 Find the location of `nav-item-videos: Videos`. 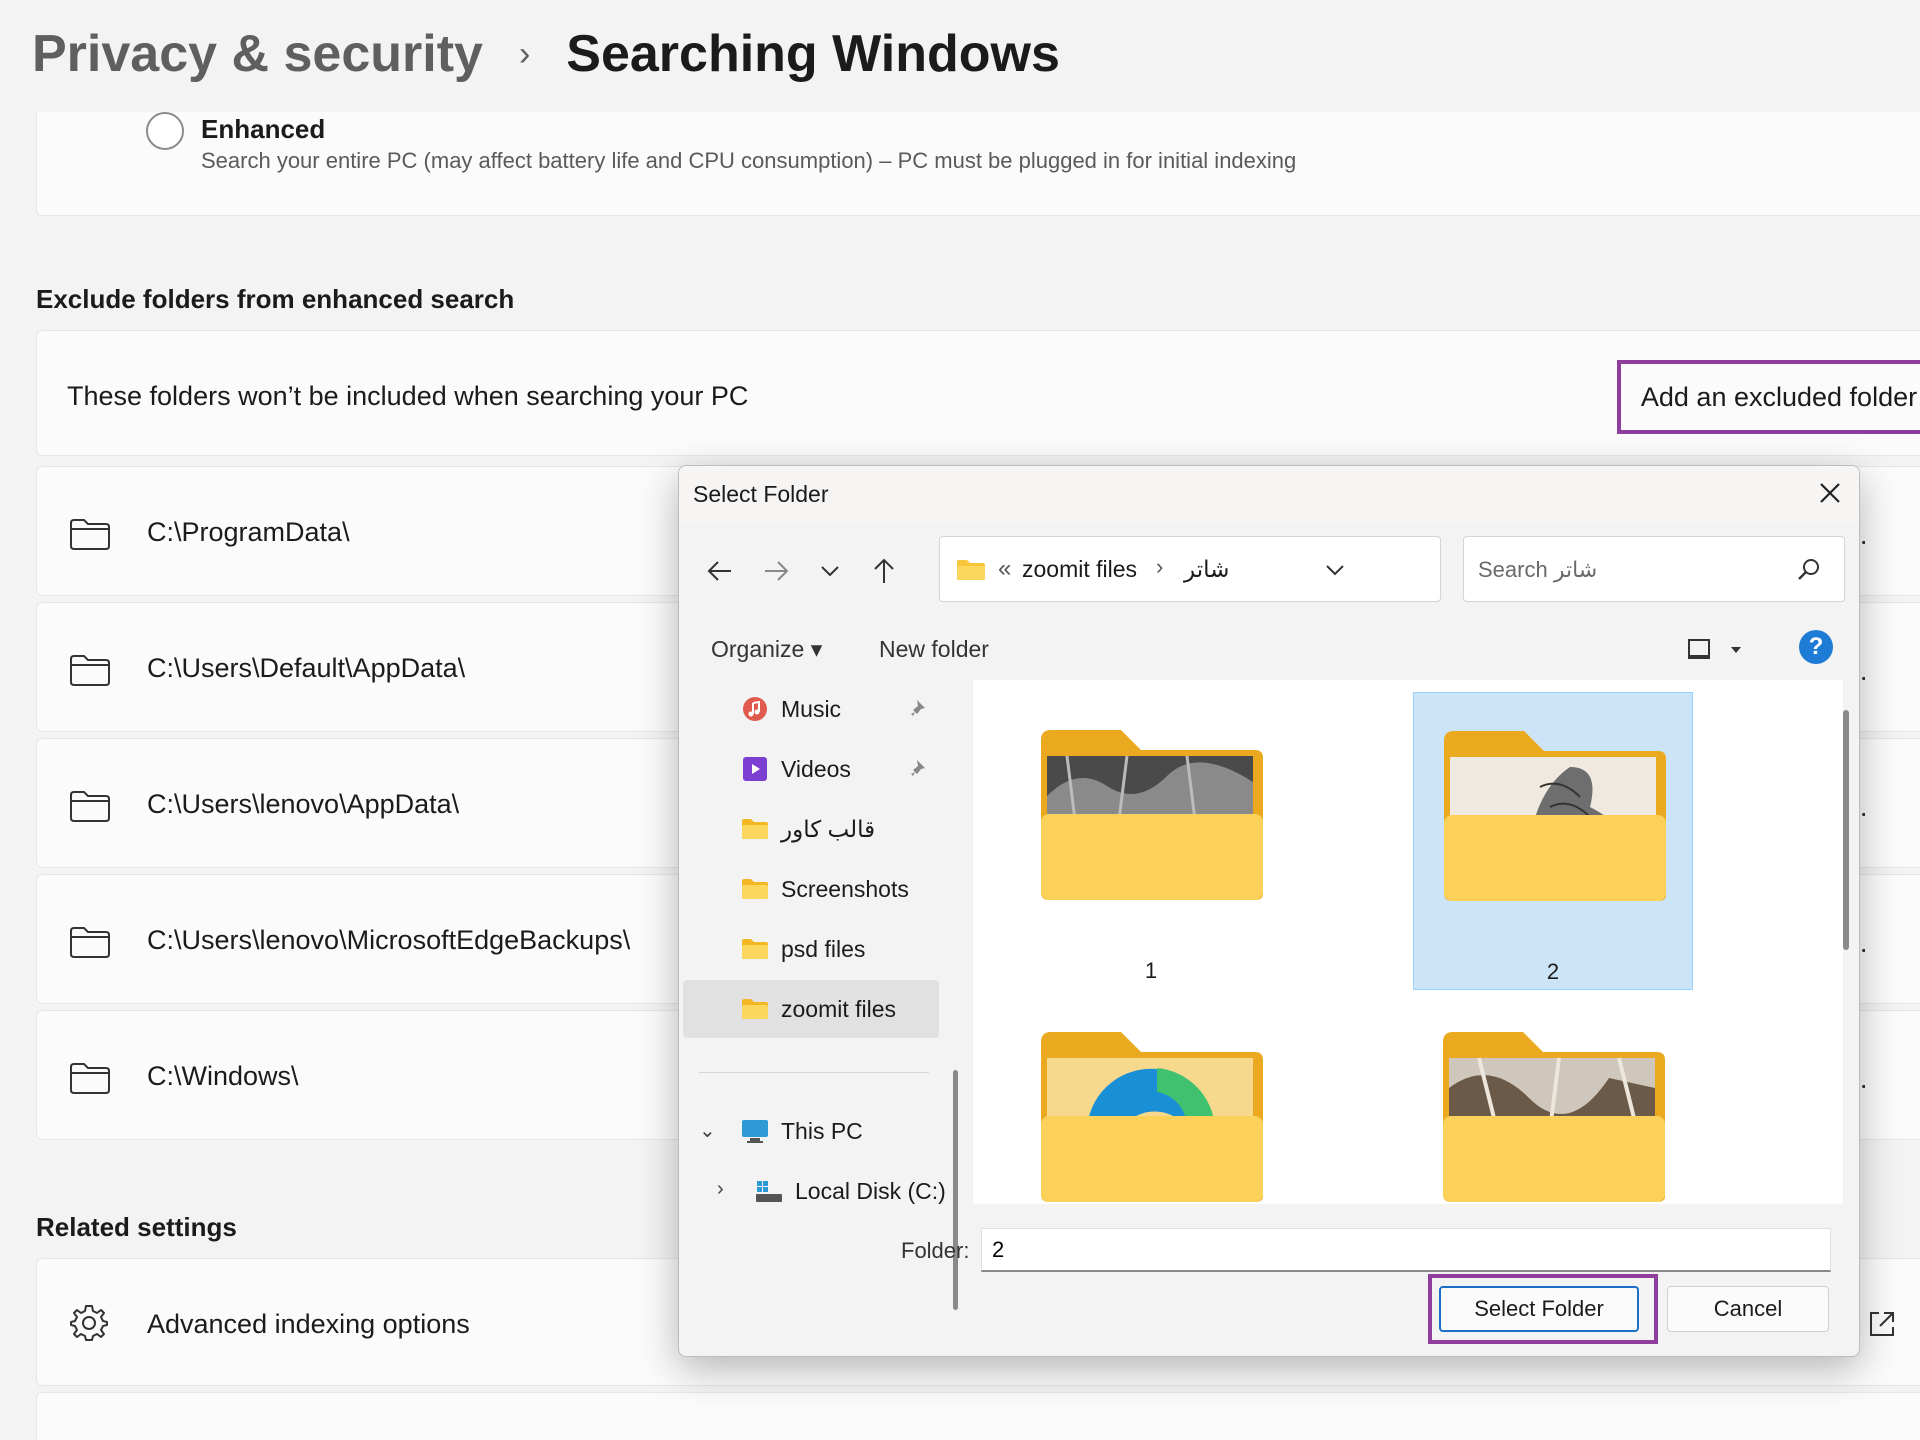

nav-item-videos: Videos is located at coordinates (811, 769).